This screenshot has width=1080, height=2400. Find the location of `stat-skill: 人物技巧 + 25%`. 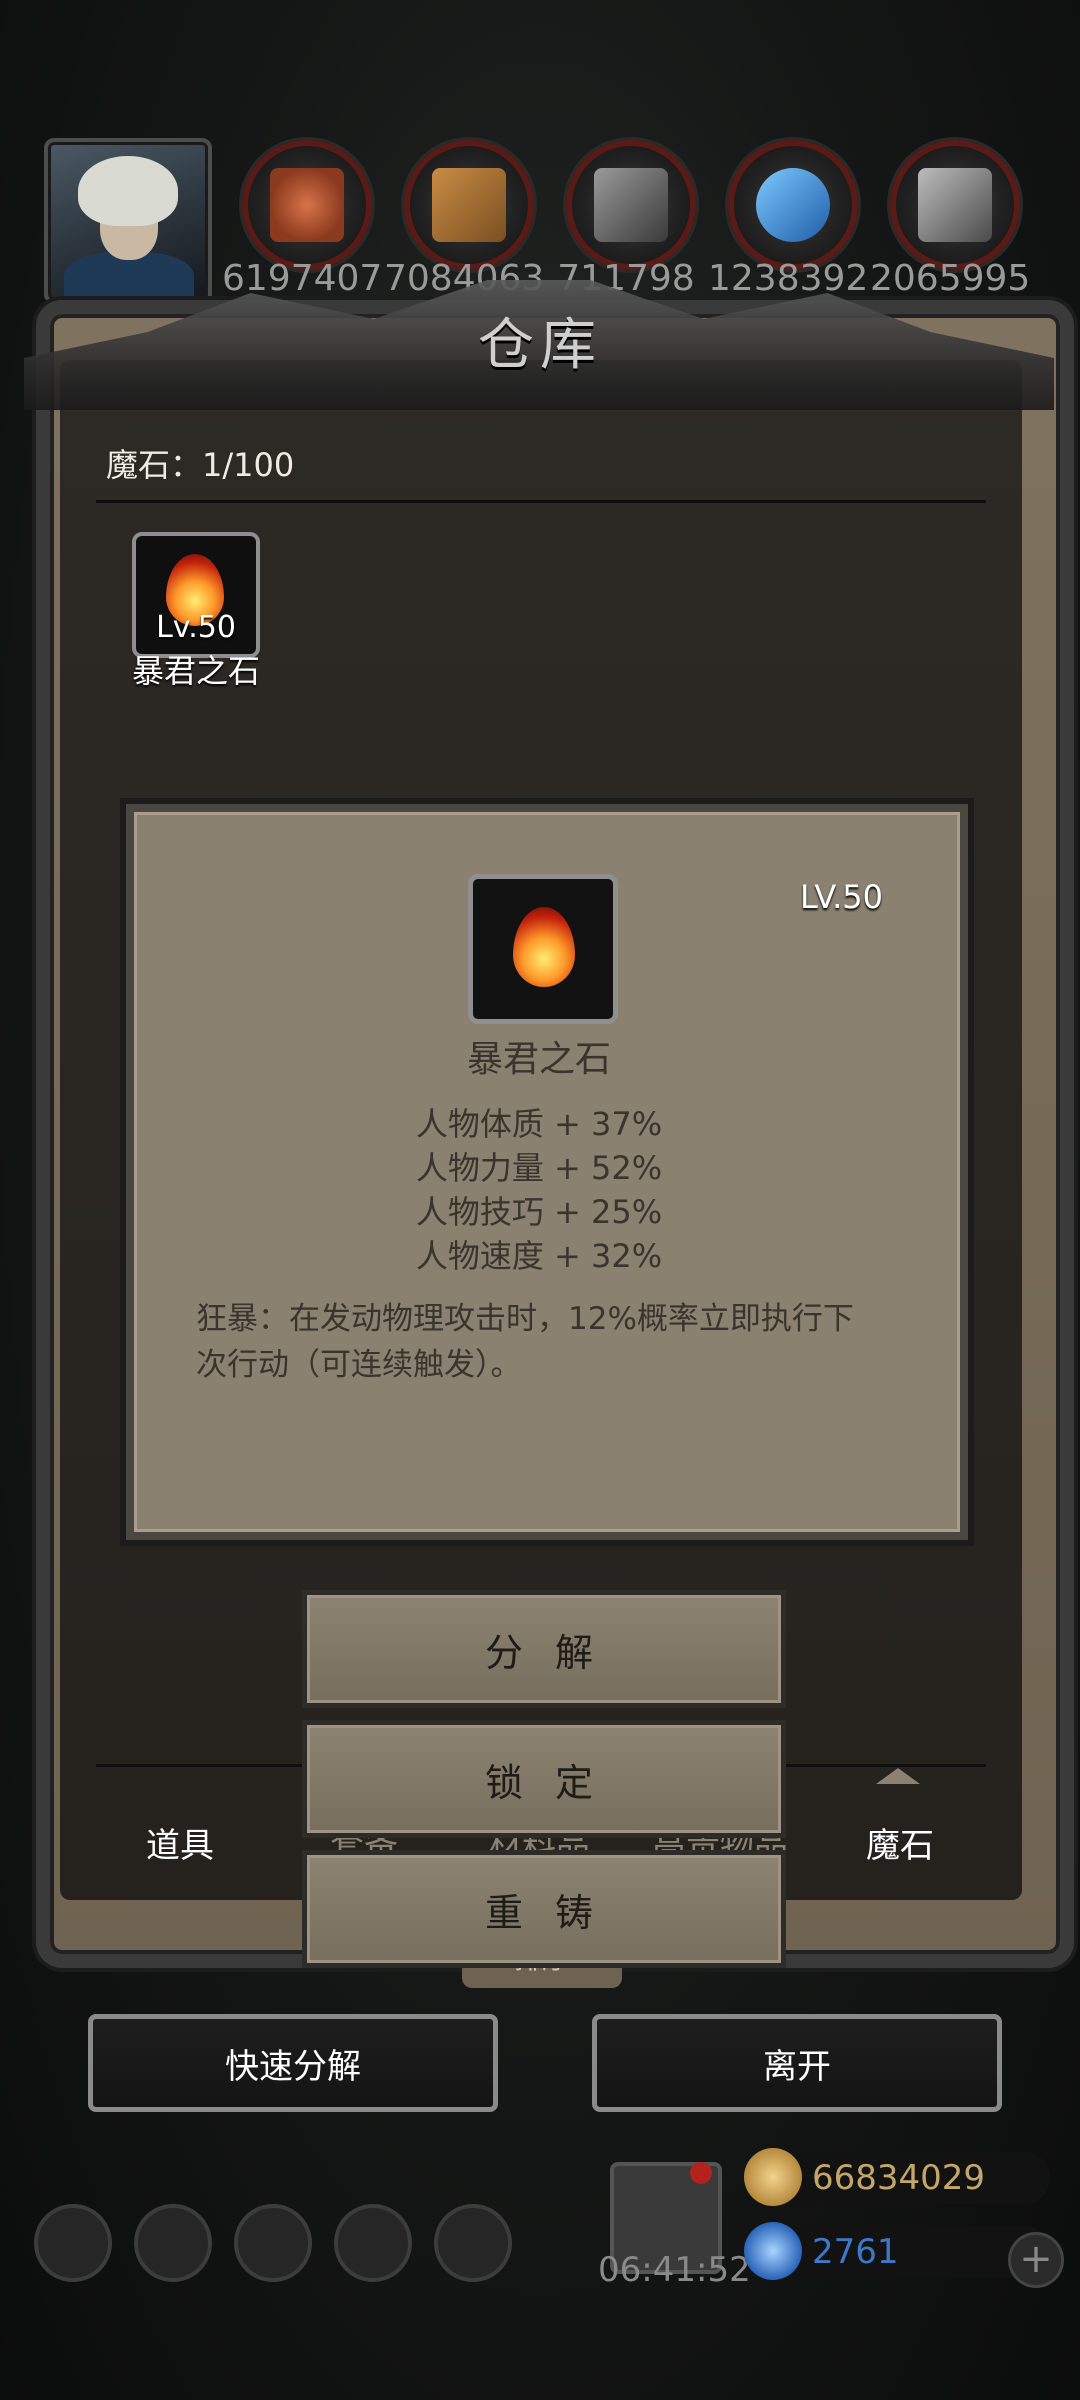

stat-skill: 人物技巧 + 25% is located at coordinates (539, 1212).